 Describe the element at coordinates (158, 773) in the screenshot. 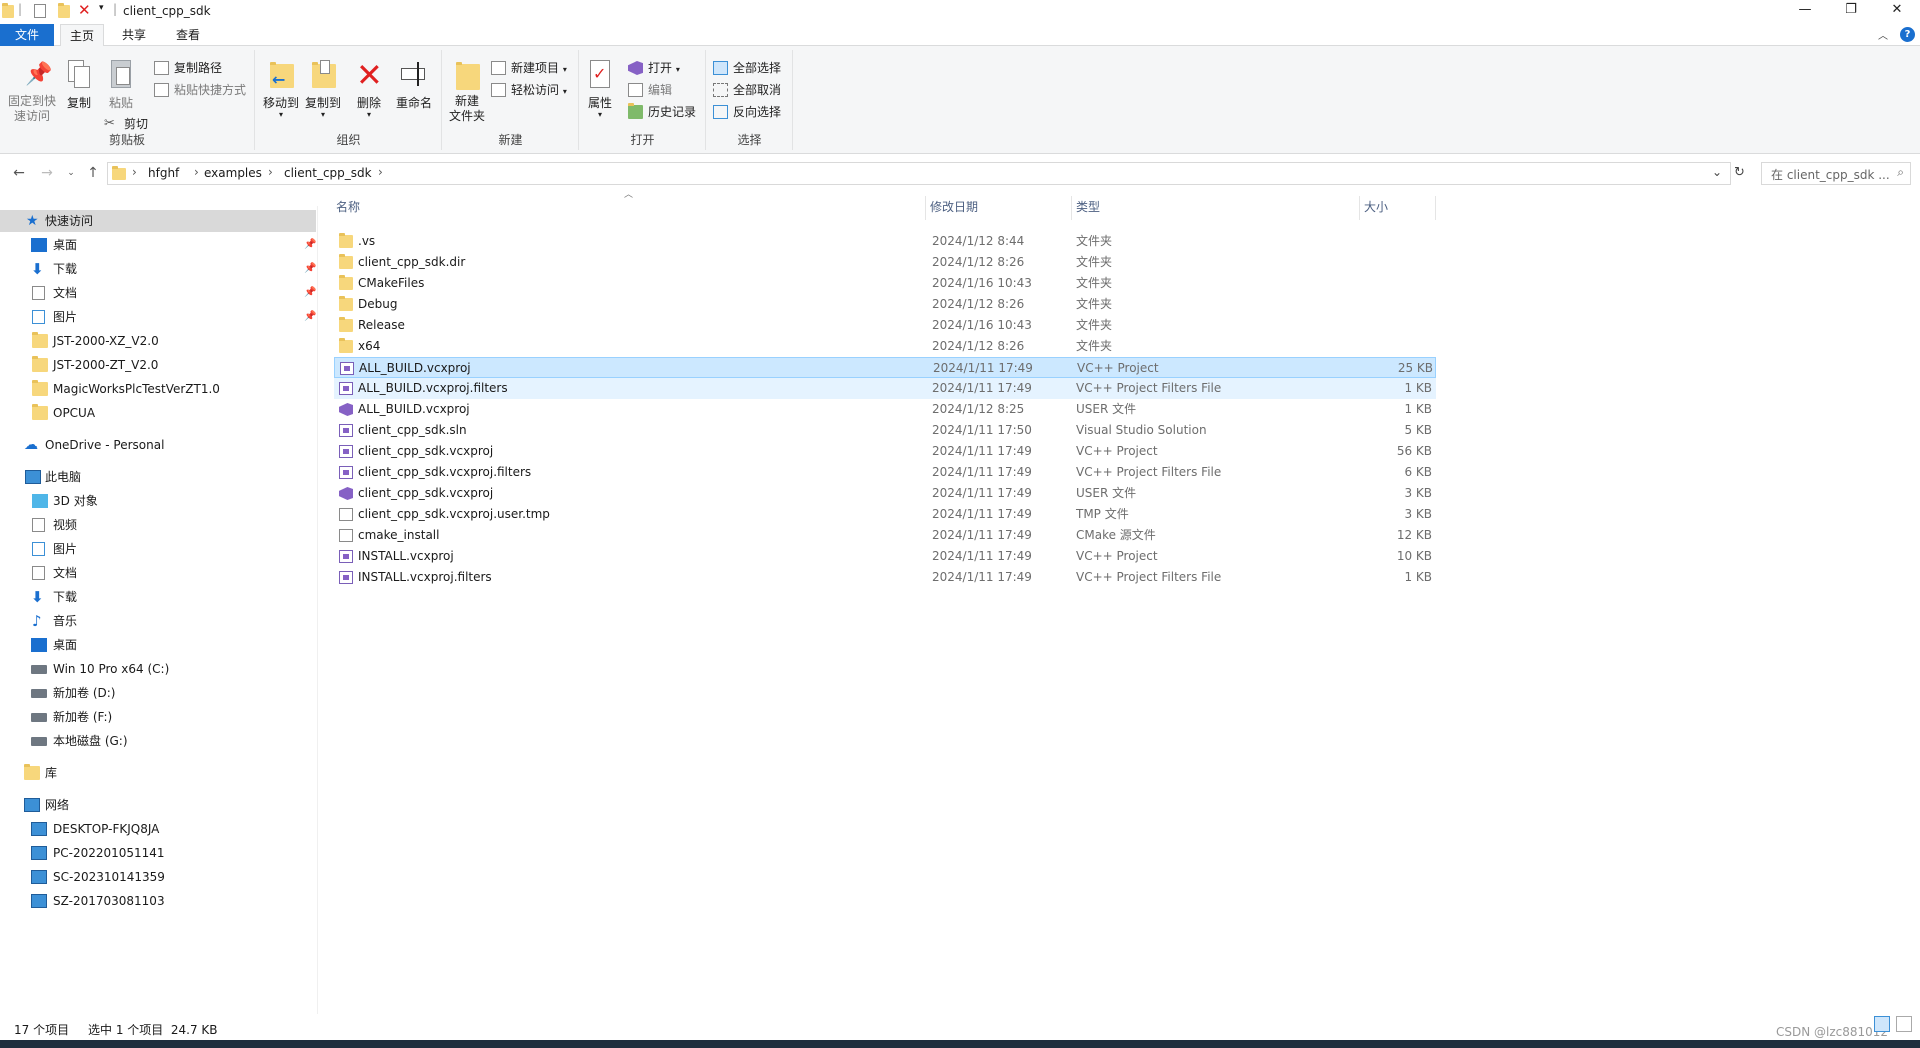

I see `sidebar-item-libraries: 库` at that location.